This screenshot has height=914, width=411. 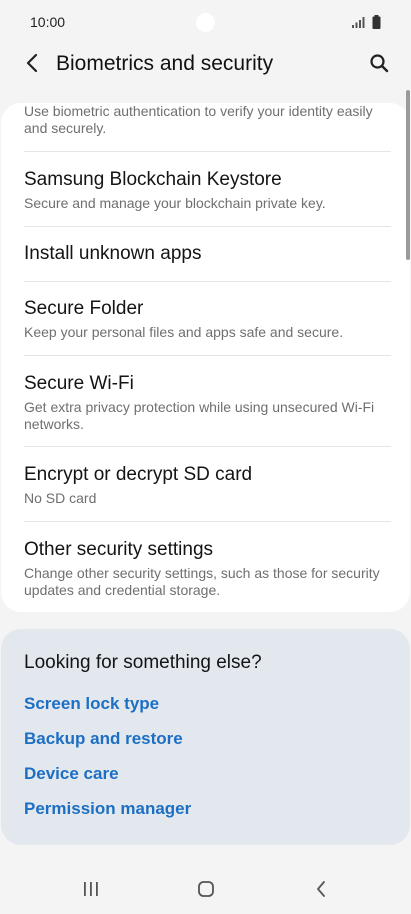 I want to click on nav-back-button, so click(x=321, y=891).